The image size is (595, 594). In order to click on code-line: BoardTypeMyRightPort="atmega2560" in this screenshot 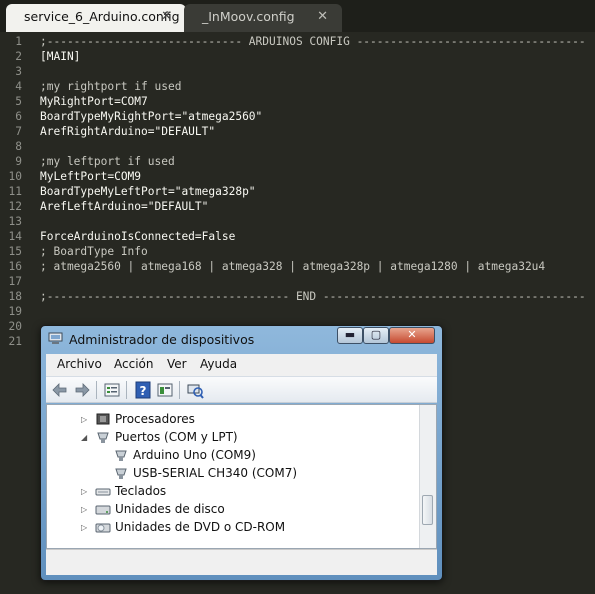, I will do `click(151, 116)`.